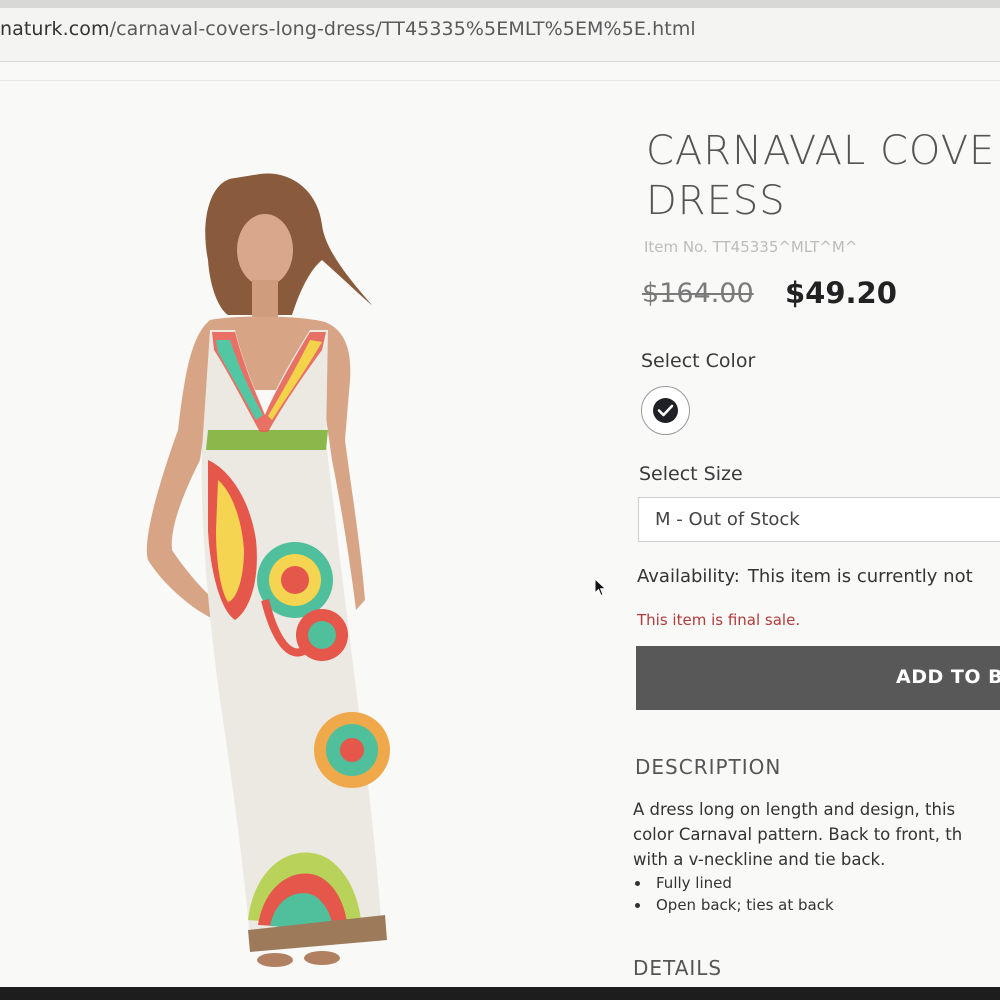  Describe the element at coordinates (600, 587) in the screenshot. I see `mouse-pointer-icon` at that location.